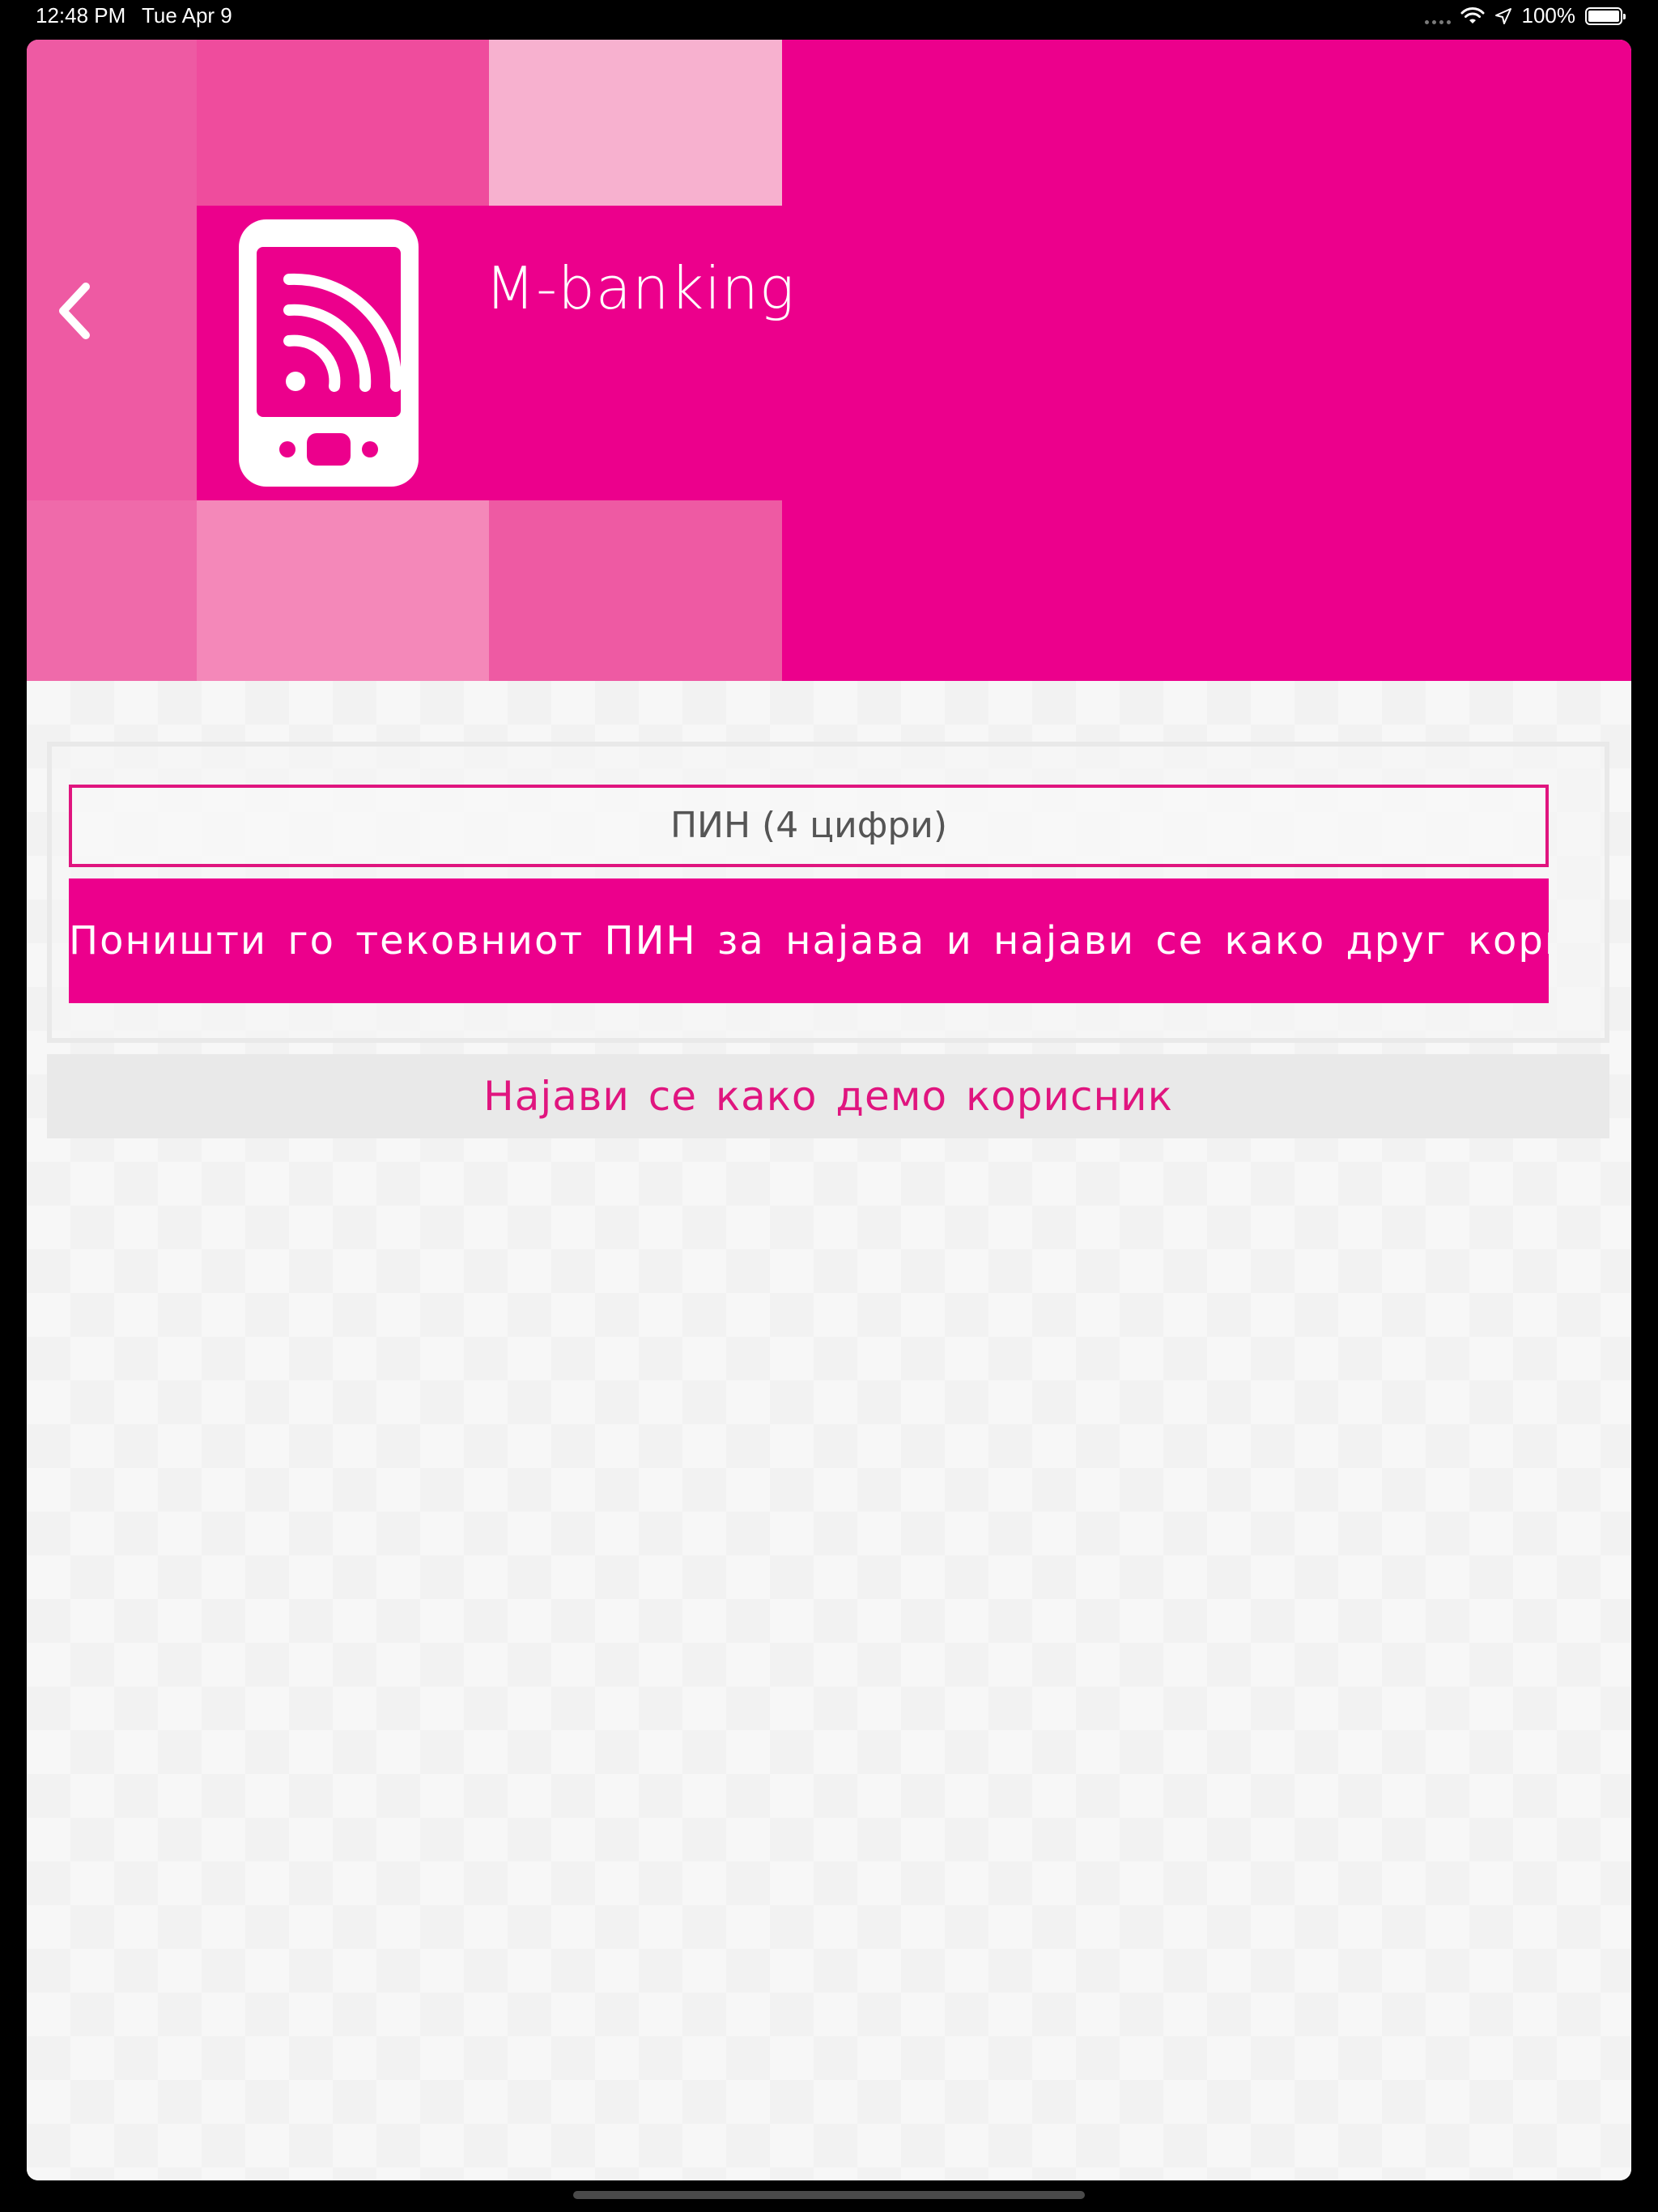  Describe the element at coordinates (1472, 14) in the screenshot. I see `wifi-icon` at that location.